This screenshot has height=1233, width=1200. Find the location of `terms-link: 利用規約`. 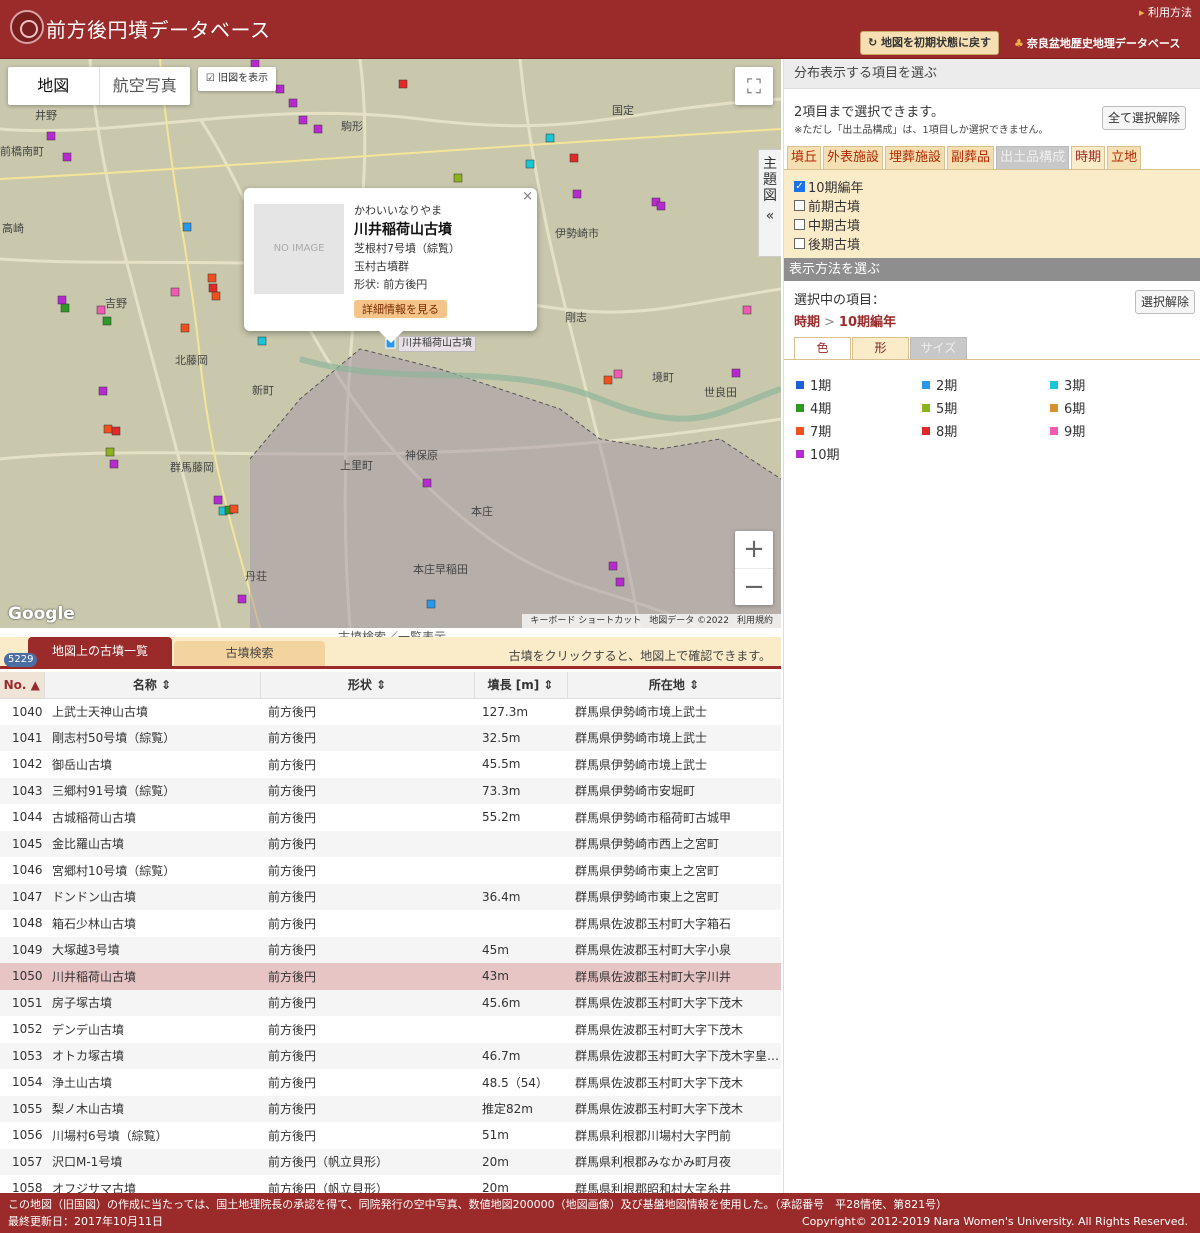

terms-link: 利用規約 is located at coordinates (755, 621).